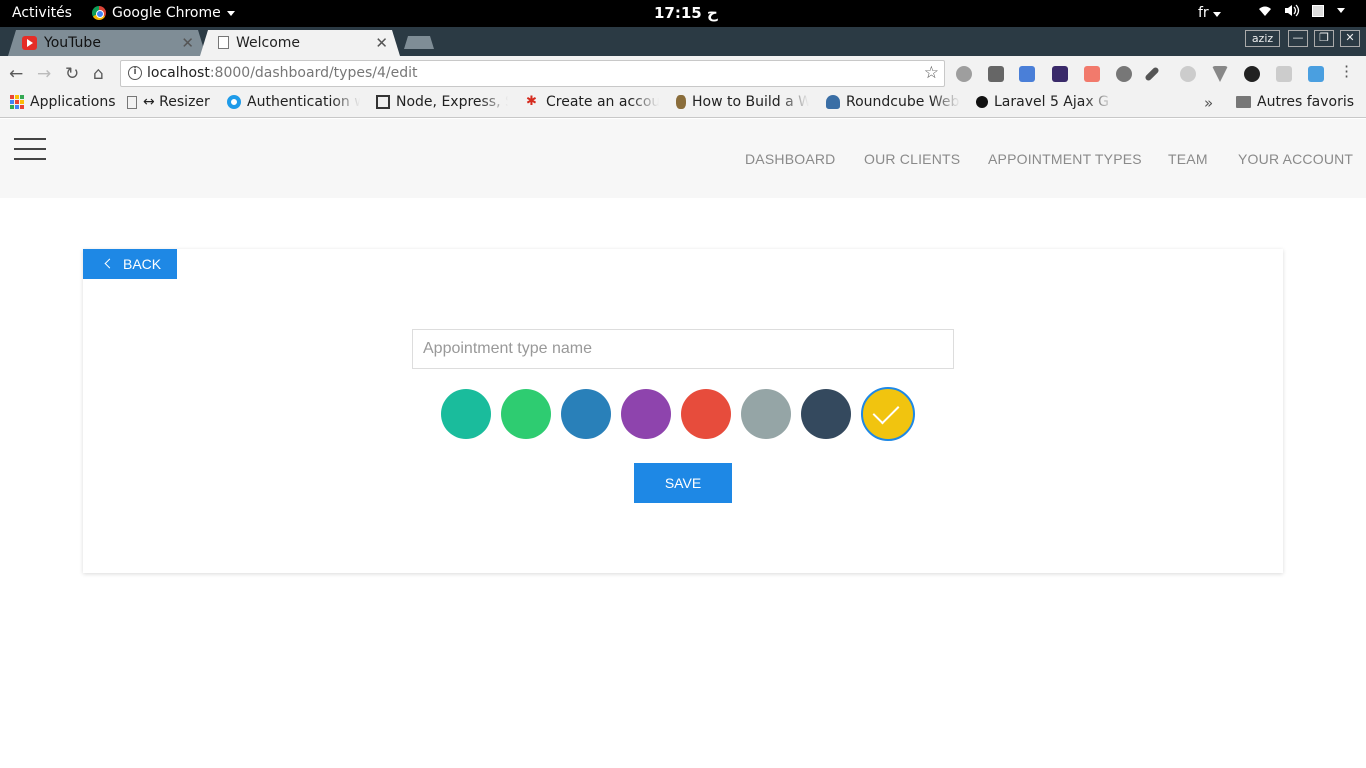  I want to click on vue-icon, so click(1220, 74).